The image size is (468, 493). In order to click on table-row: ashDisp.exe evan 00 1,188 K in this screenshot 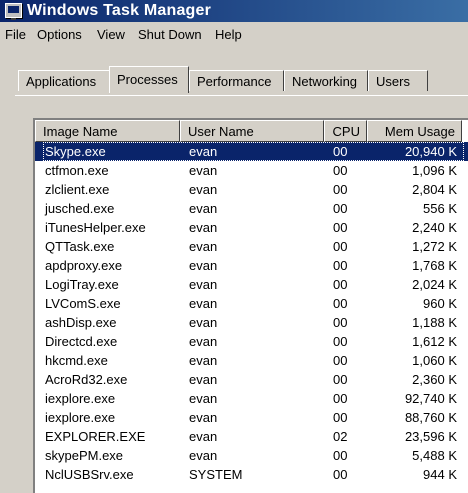, I will do `click(251, 322)`.